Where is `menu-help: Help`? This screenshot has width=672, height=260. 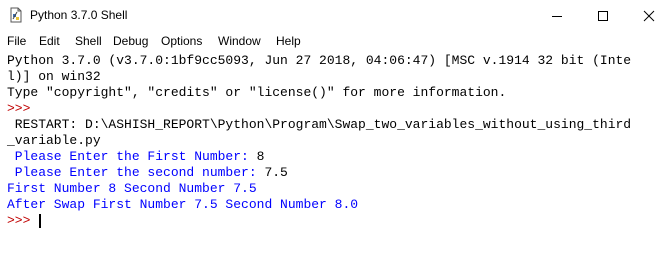 menu-help: Help is located at coordinates (288, 41).